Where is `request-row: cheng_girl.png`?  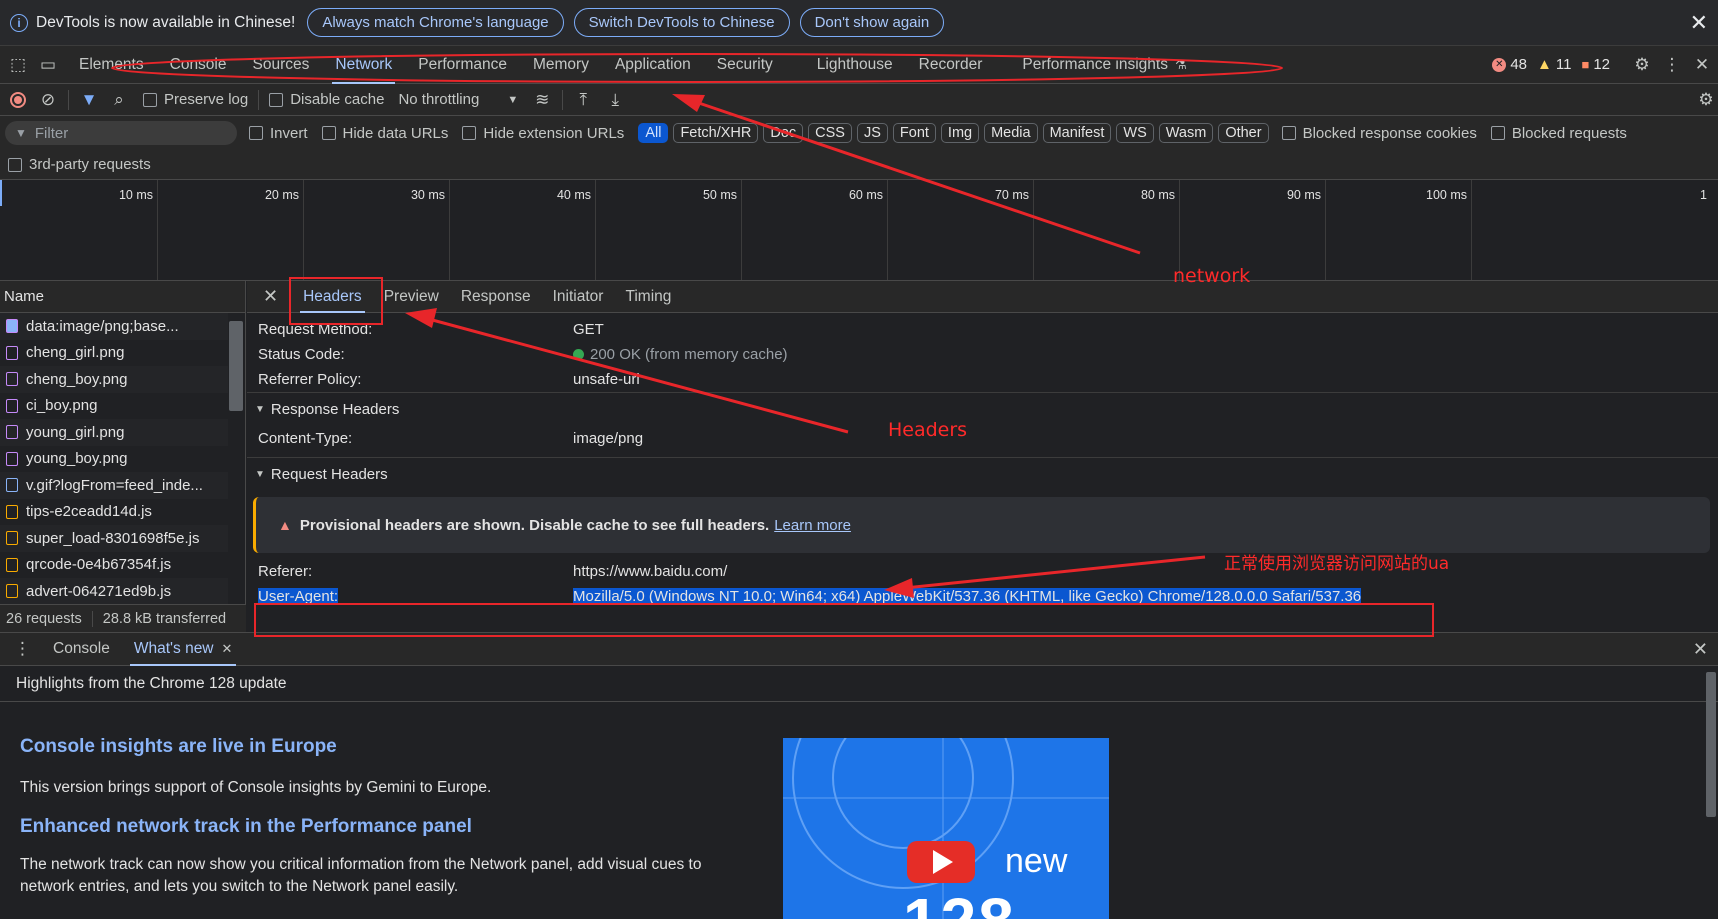
request-row: cheng_girl.png is located at coordinates (114, 353).